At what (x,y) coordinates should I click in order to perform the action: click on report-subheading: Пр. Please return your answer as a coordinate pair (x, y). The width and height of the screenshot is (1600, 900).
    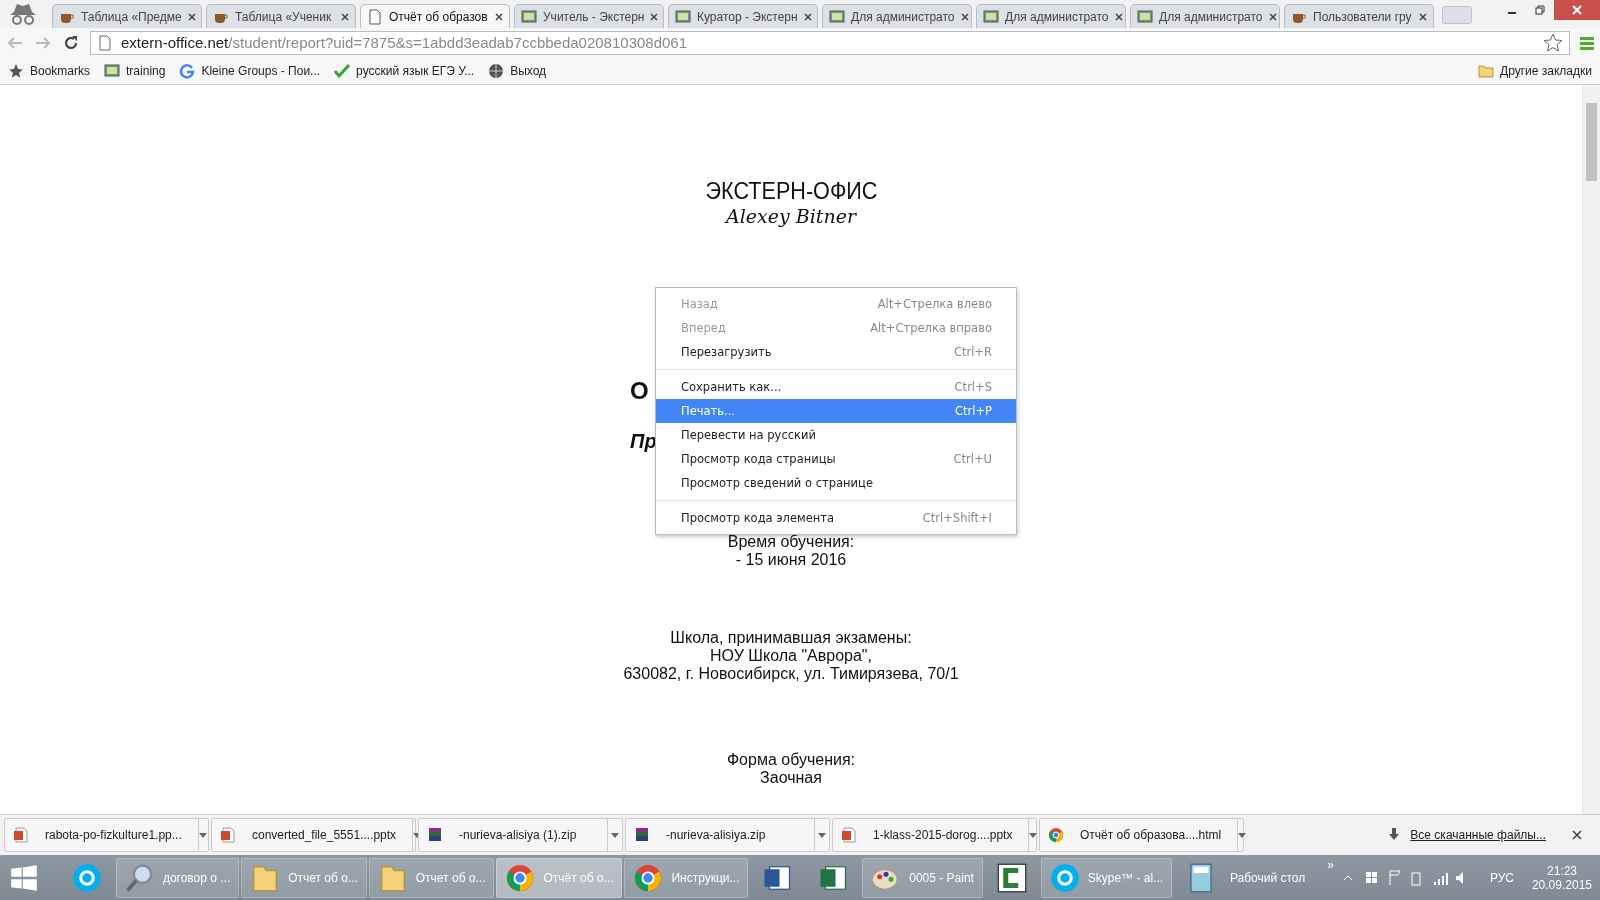
    Looking at the image, I should click on (643, 441).